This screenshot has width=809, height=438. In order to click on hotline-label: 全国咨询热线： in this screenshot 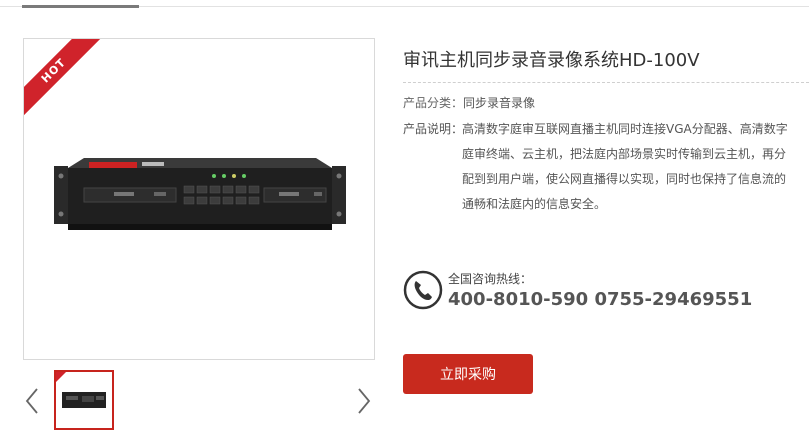, I will do `click(490, 279)`.